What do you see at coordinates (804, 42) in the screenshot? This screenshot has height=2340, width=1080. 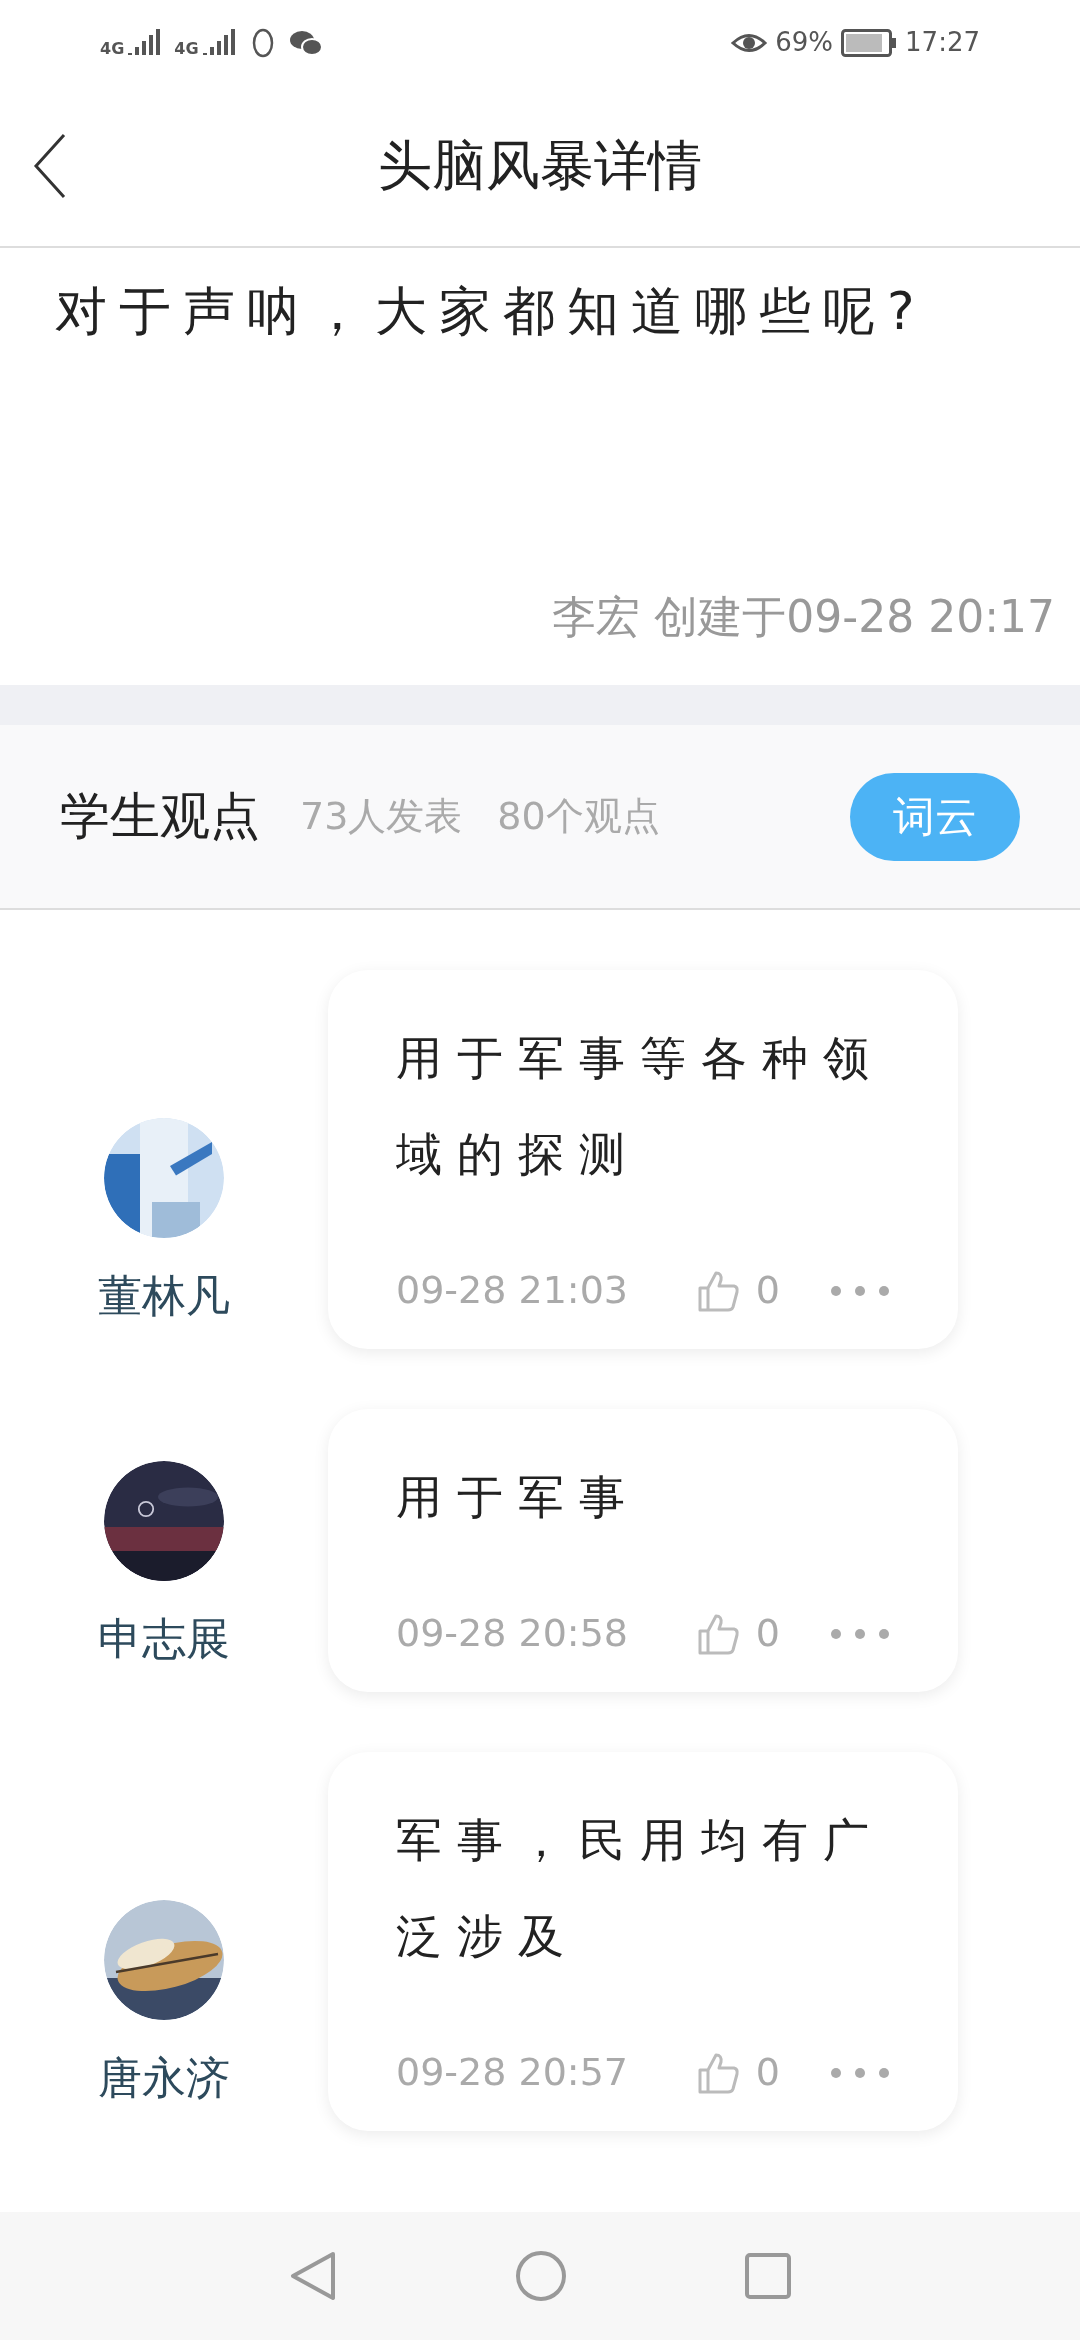 I see `battery-percent: 69%` at bounding box center [804, 42].